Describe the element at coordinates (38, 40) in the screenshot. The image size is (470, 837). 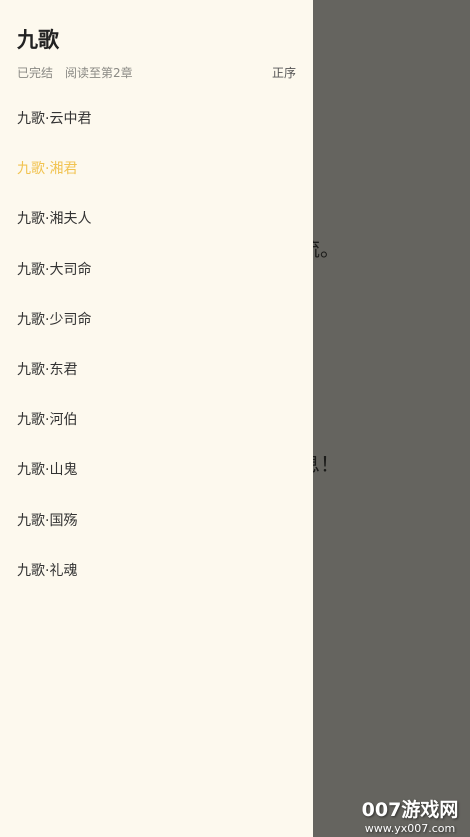
I see `book-title: 九歌` at that location.